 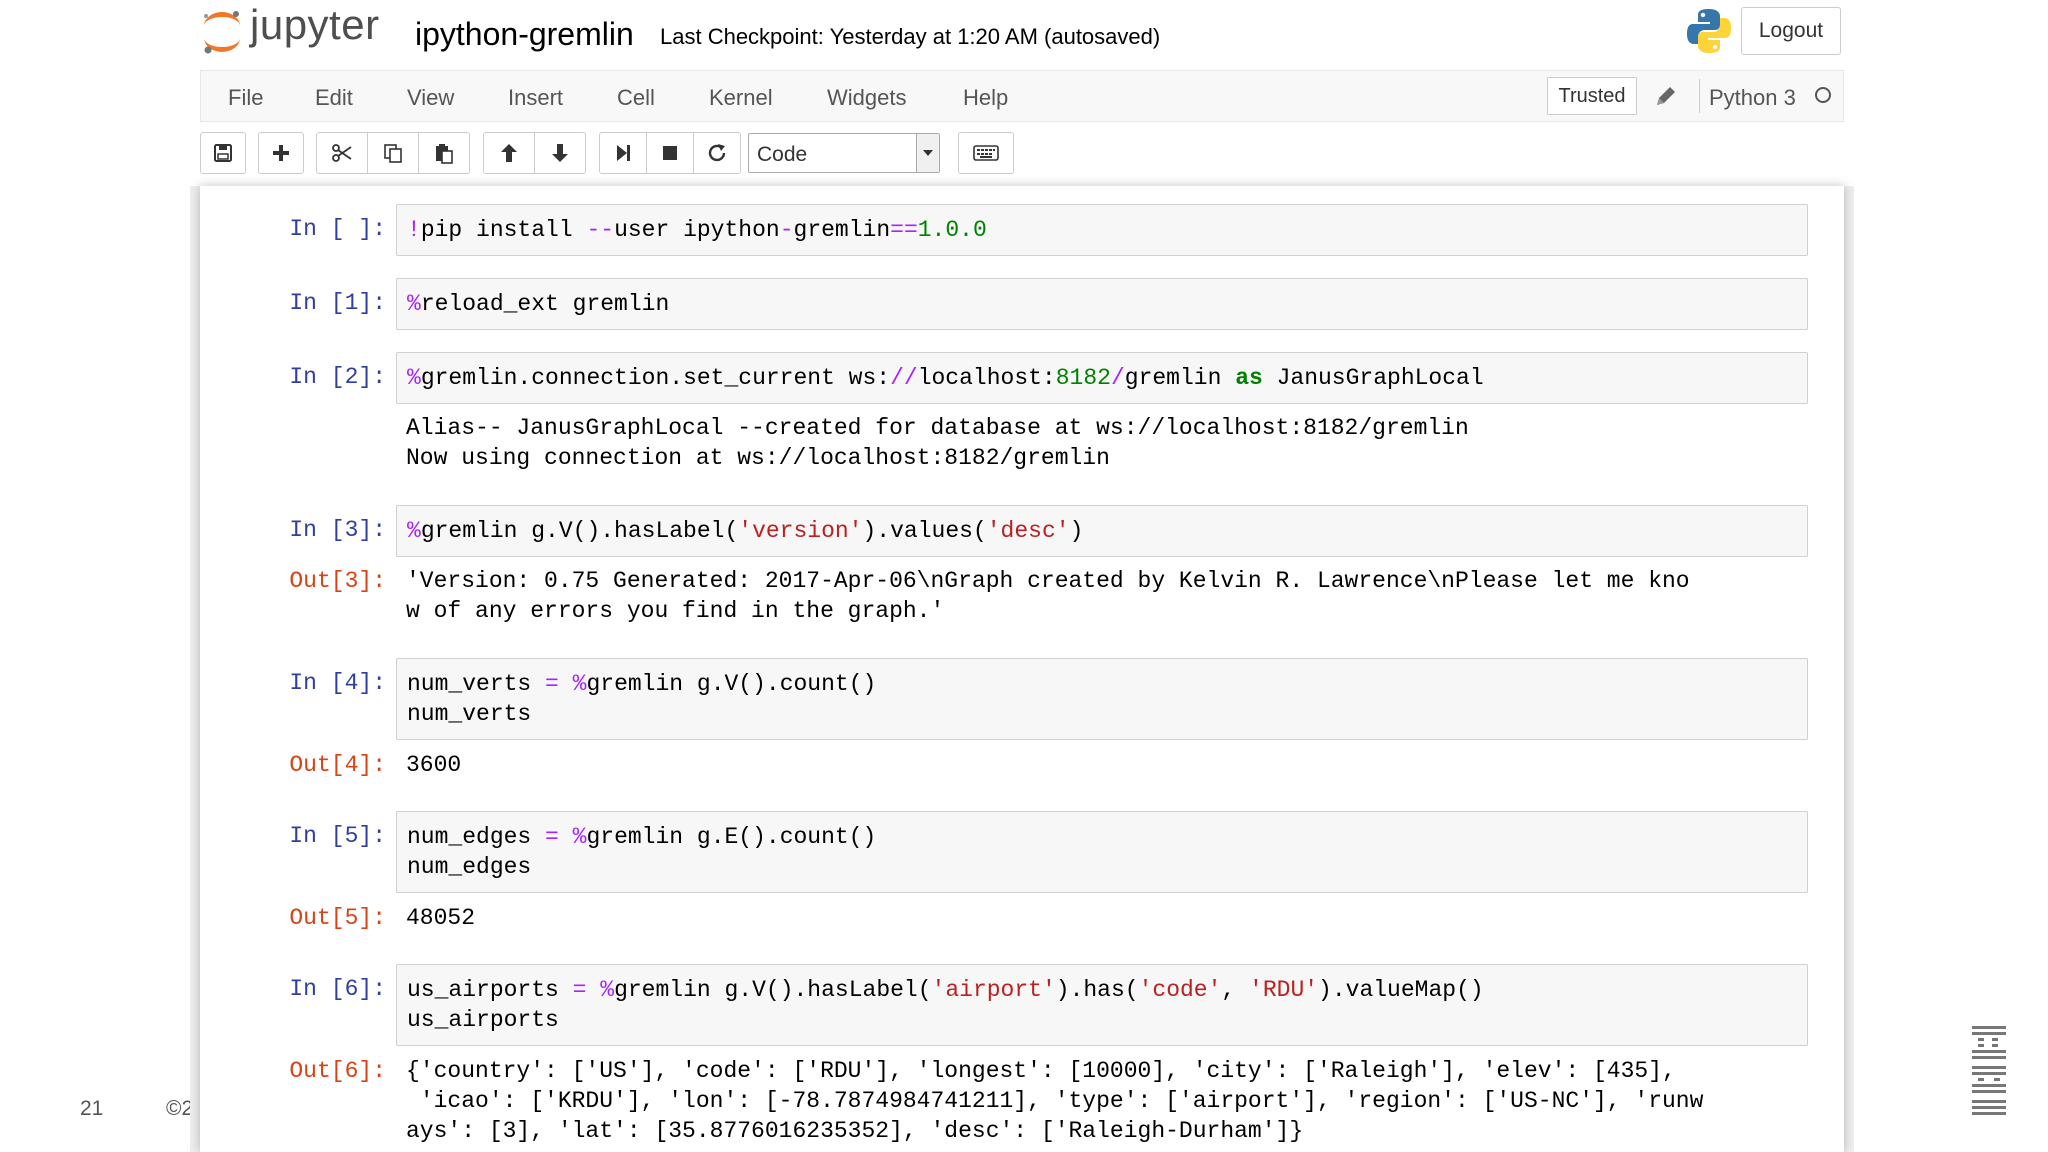 I want to click on output-prompt: Out[6]:, so click(x=337, y=1071).